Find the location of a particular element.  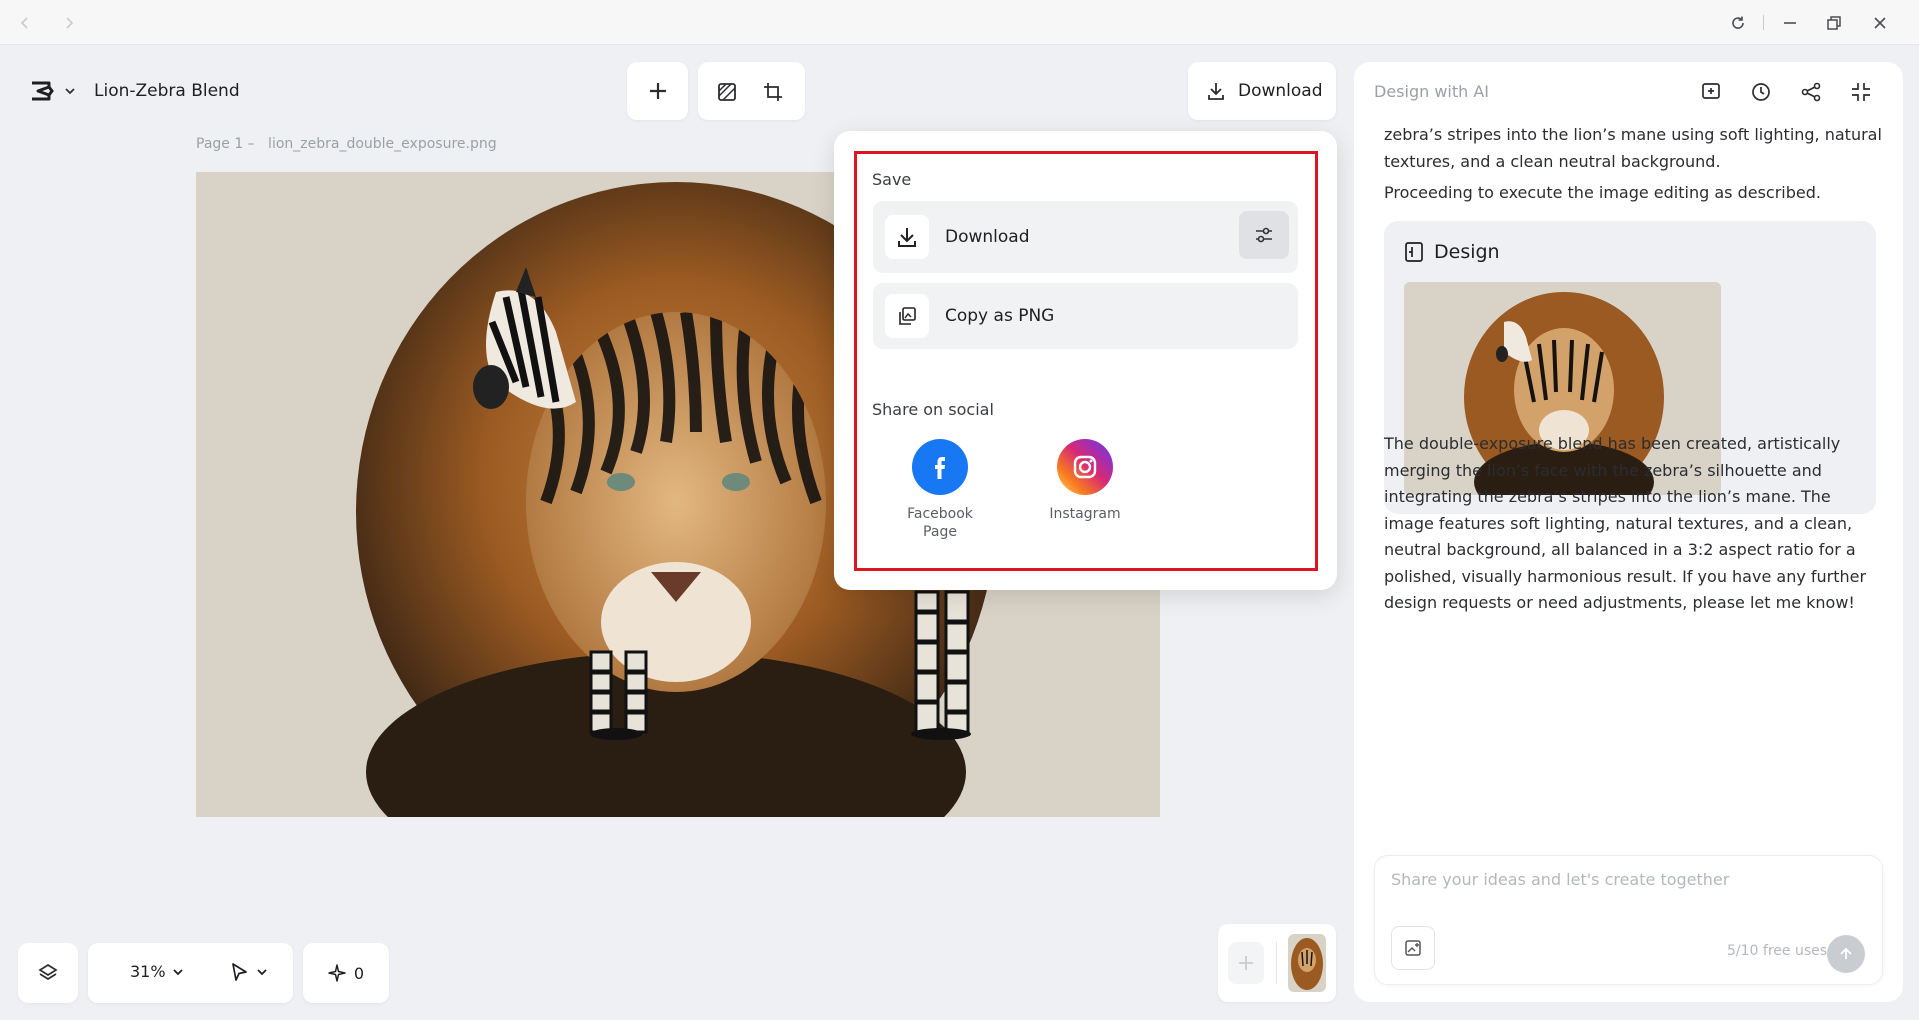

restore-icon is located at coordinates (1834, 23).